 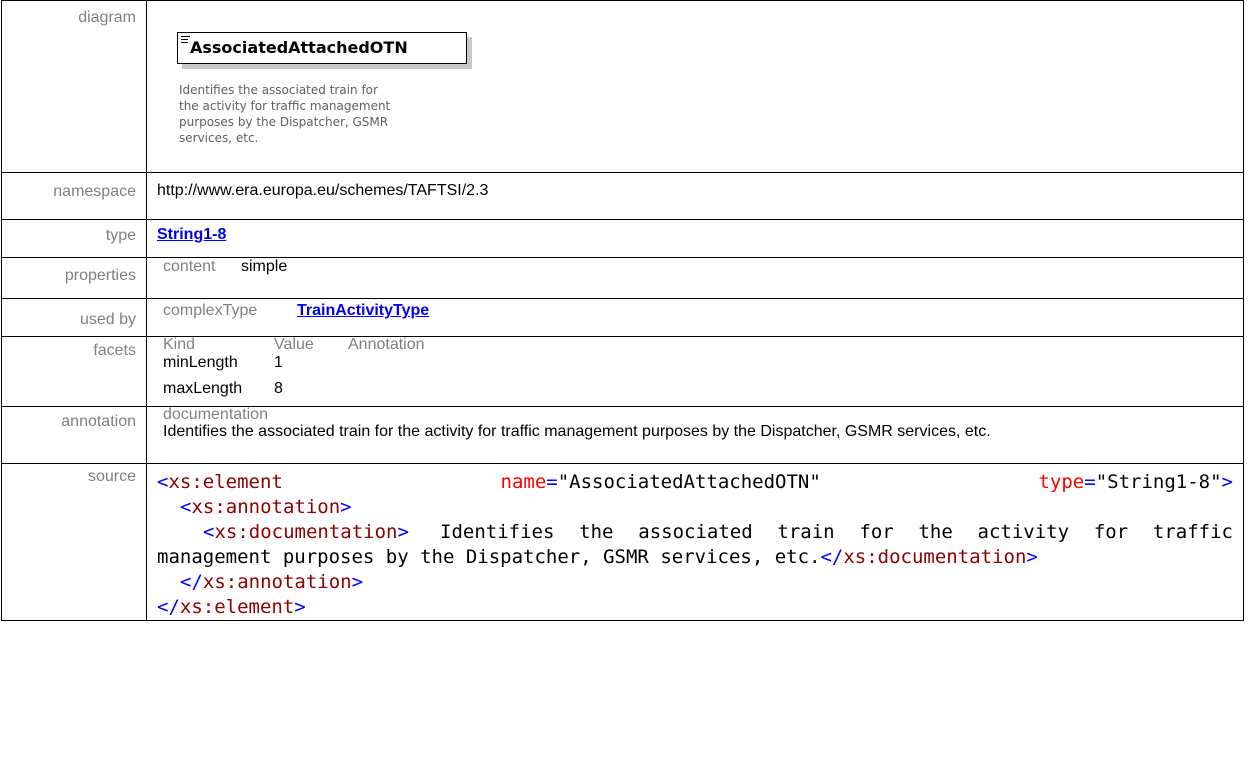 What do you see at coordinates (1061, 482) in the screenshot?
I see `src-attr-type: type` at bounding box center [1061, 482].